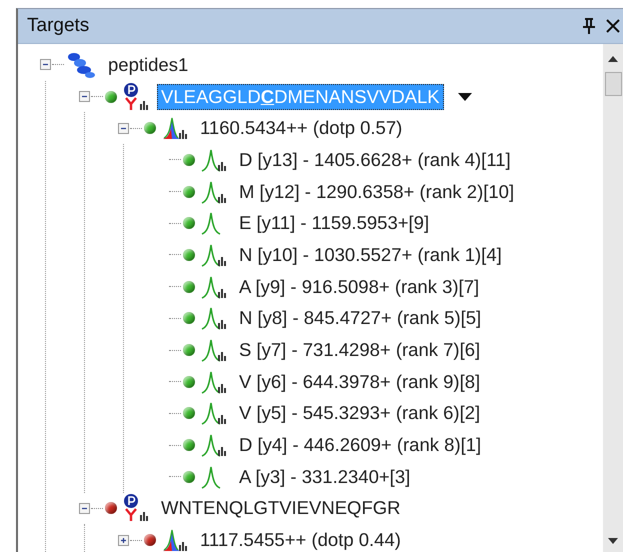 This screenshot has height=552, width=623. Describe the element at coordinates (123, 540) in the screenshot. I see `expand-icon` at that location.